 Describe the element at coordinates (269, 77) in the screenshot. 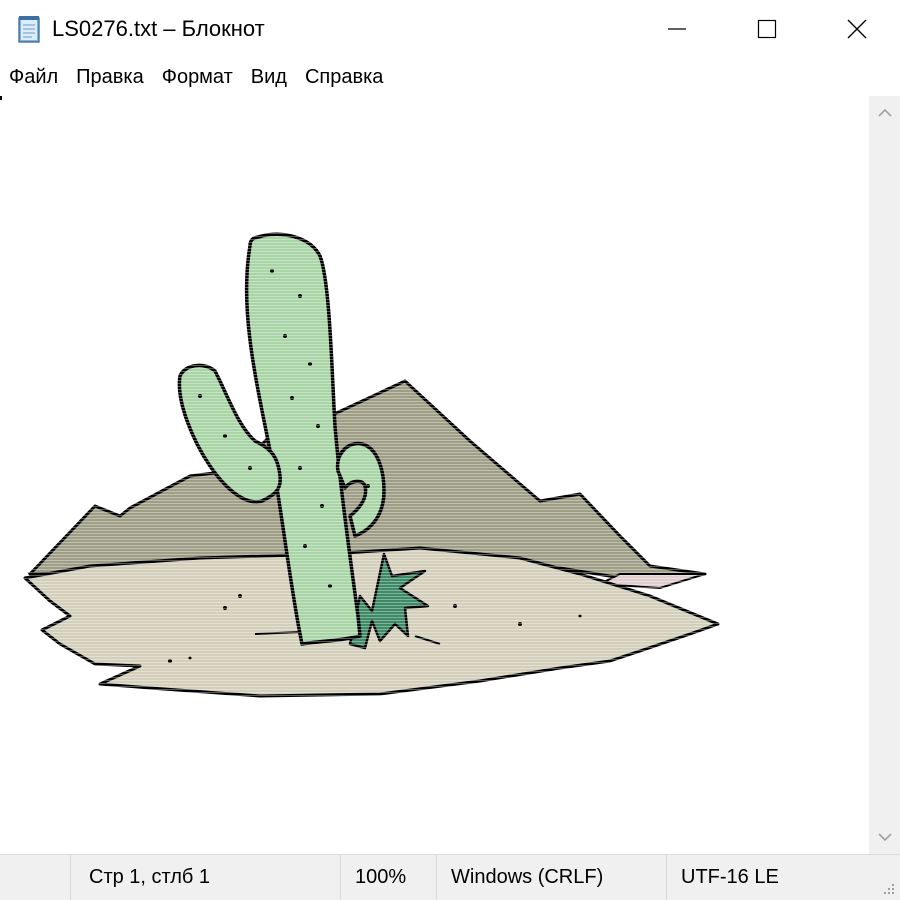

I see `menu-view: Вид` at that location.